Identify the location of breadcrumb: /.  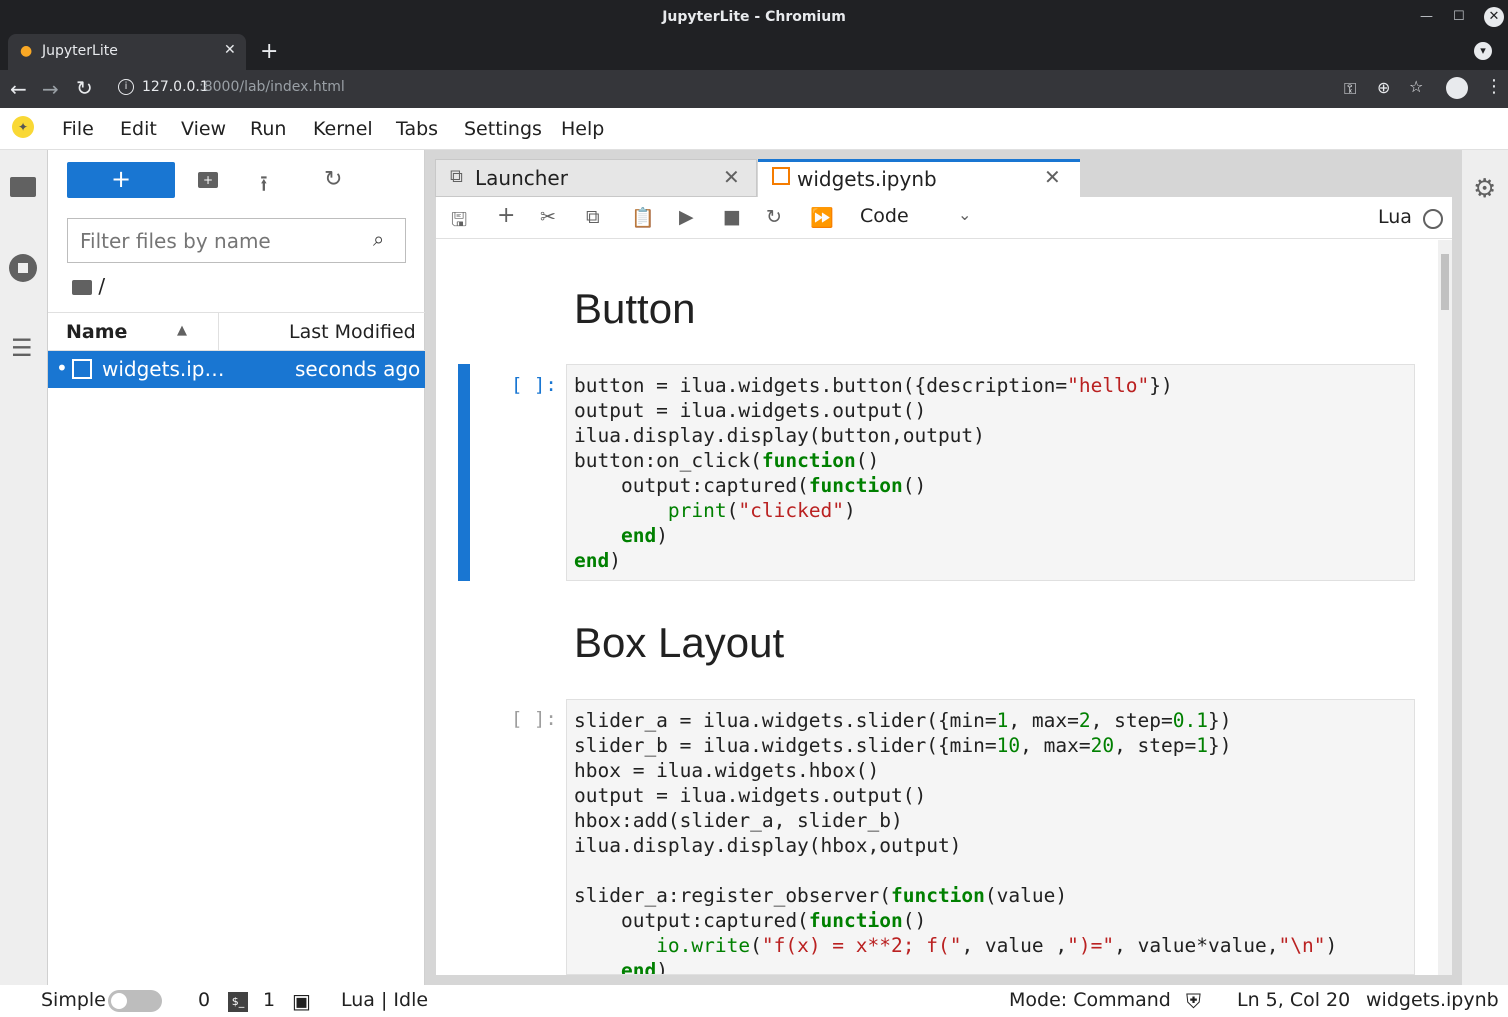
(88, 286).